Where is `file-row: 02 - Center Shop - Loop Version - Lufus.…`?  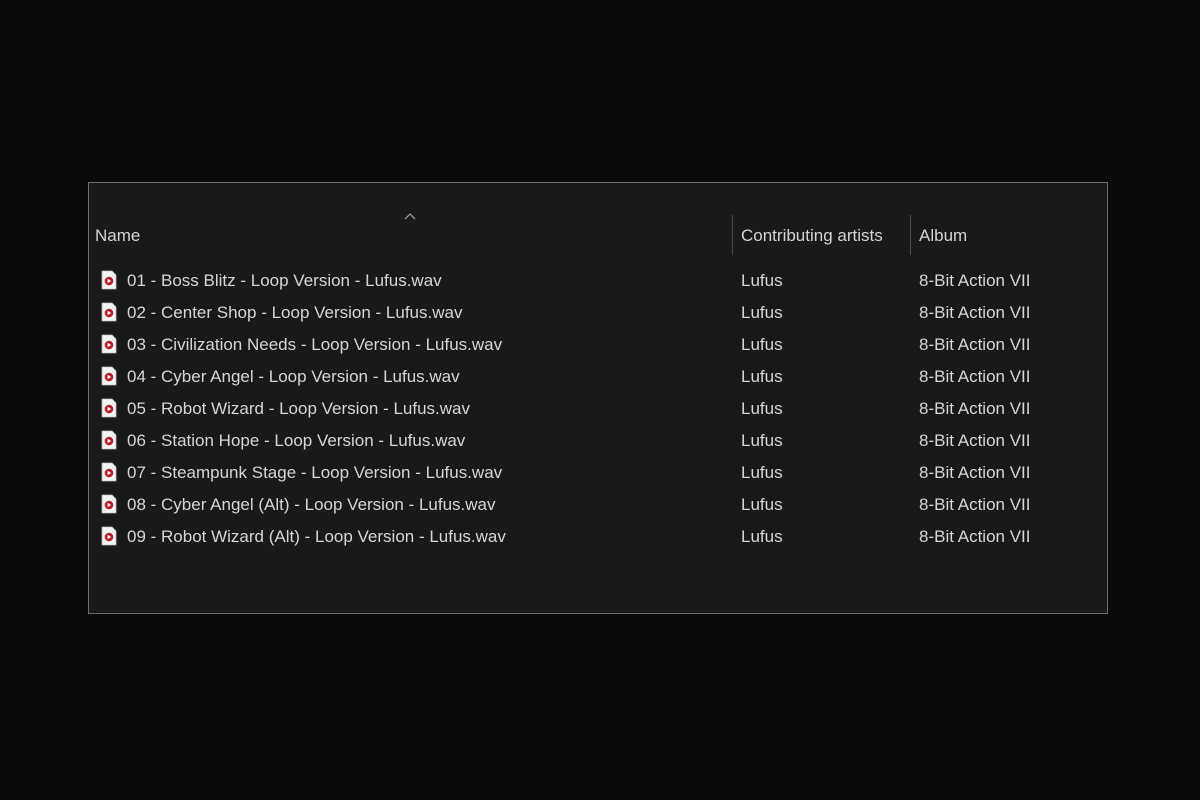 file-row: 02 - Center Shop - Loop Version - Lufus.… is located at coordinates (598, 313).